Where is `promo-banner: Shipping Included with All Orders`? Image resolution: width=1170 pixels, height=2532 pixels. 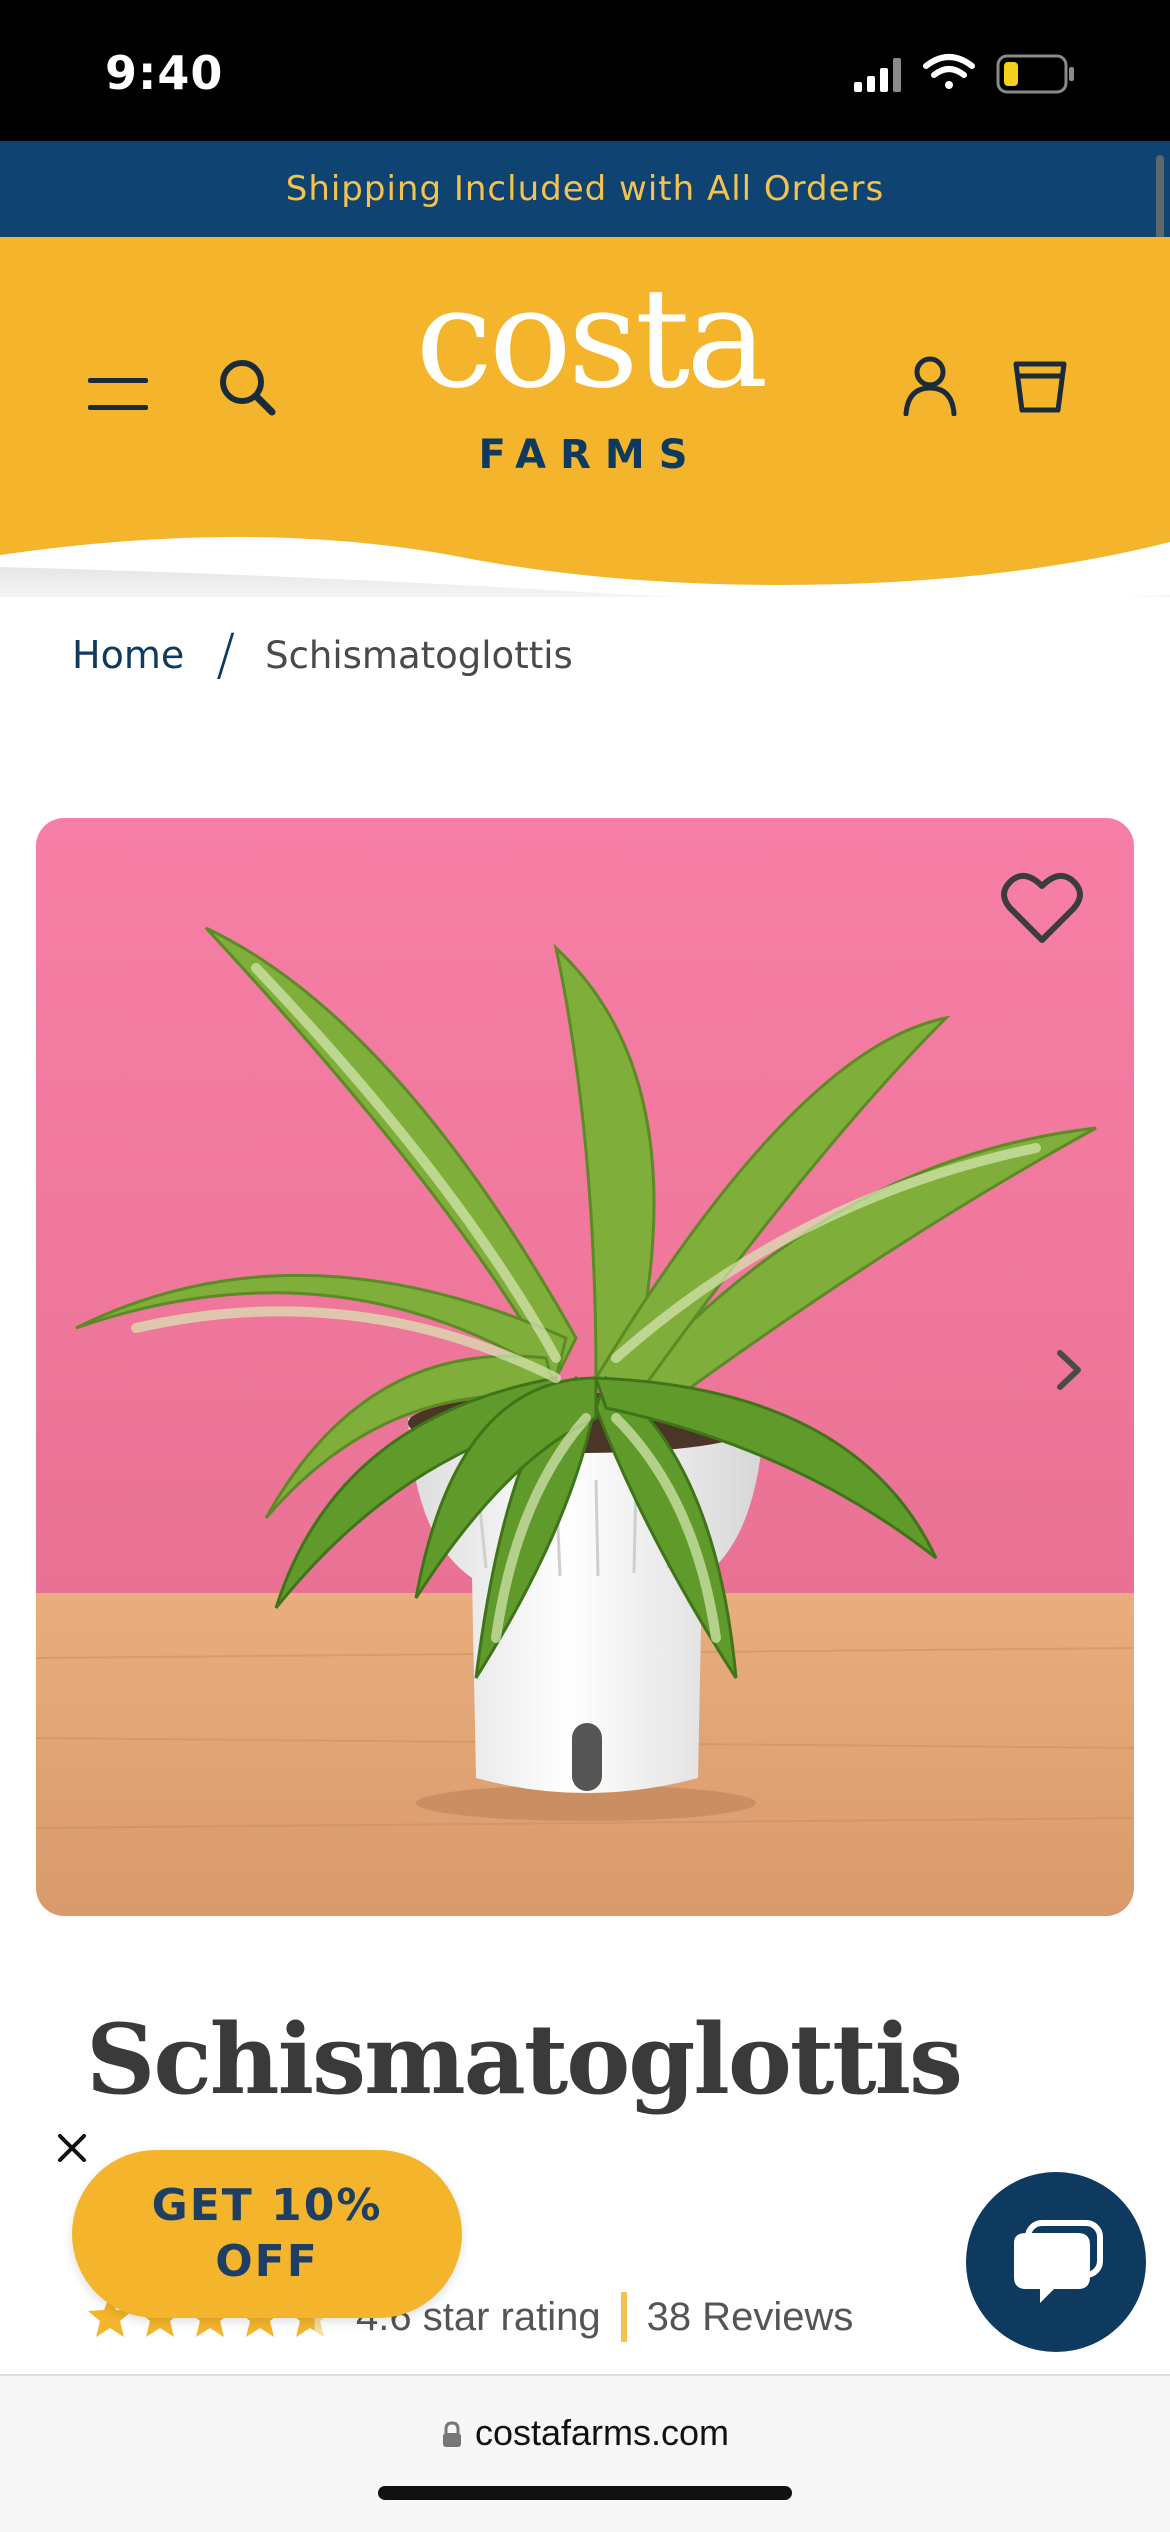 promo-banner: Shipping Included with All Orders is located at coordinates (585, 189).